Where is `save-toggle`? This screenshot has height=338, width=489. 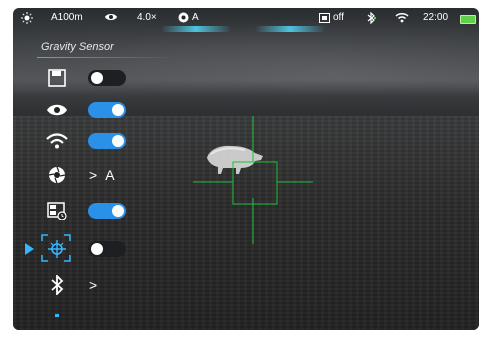 save-toggle is located at coordinates (107, 78).